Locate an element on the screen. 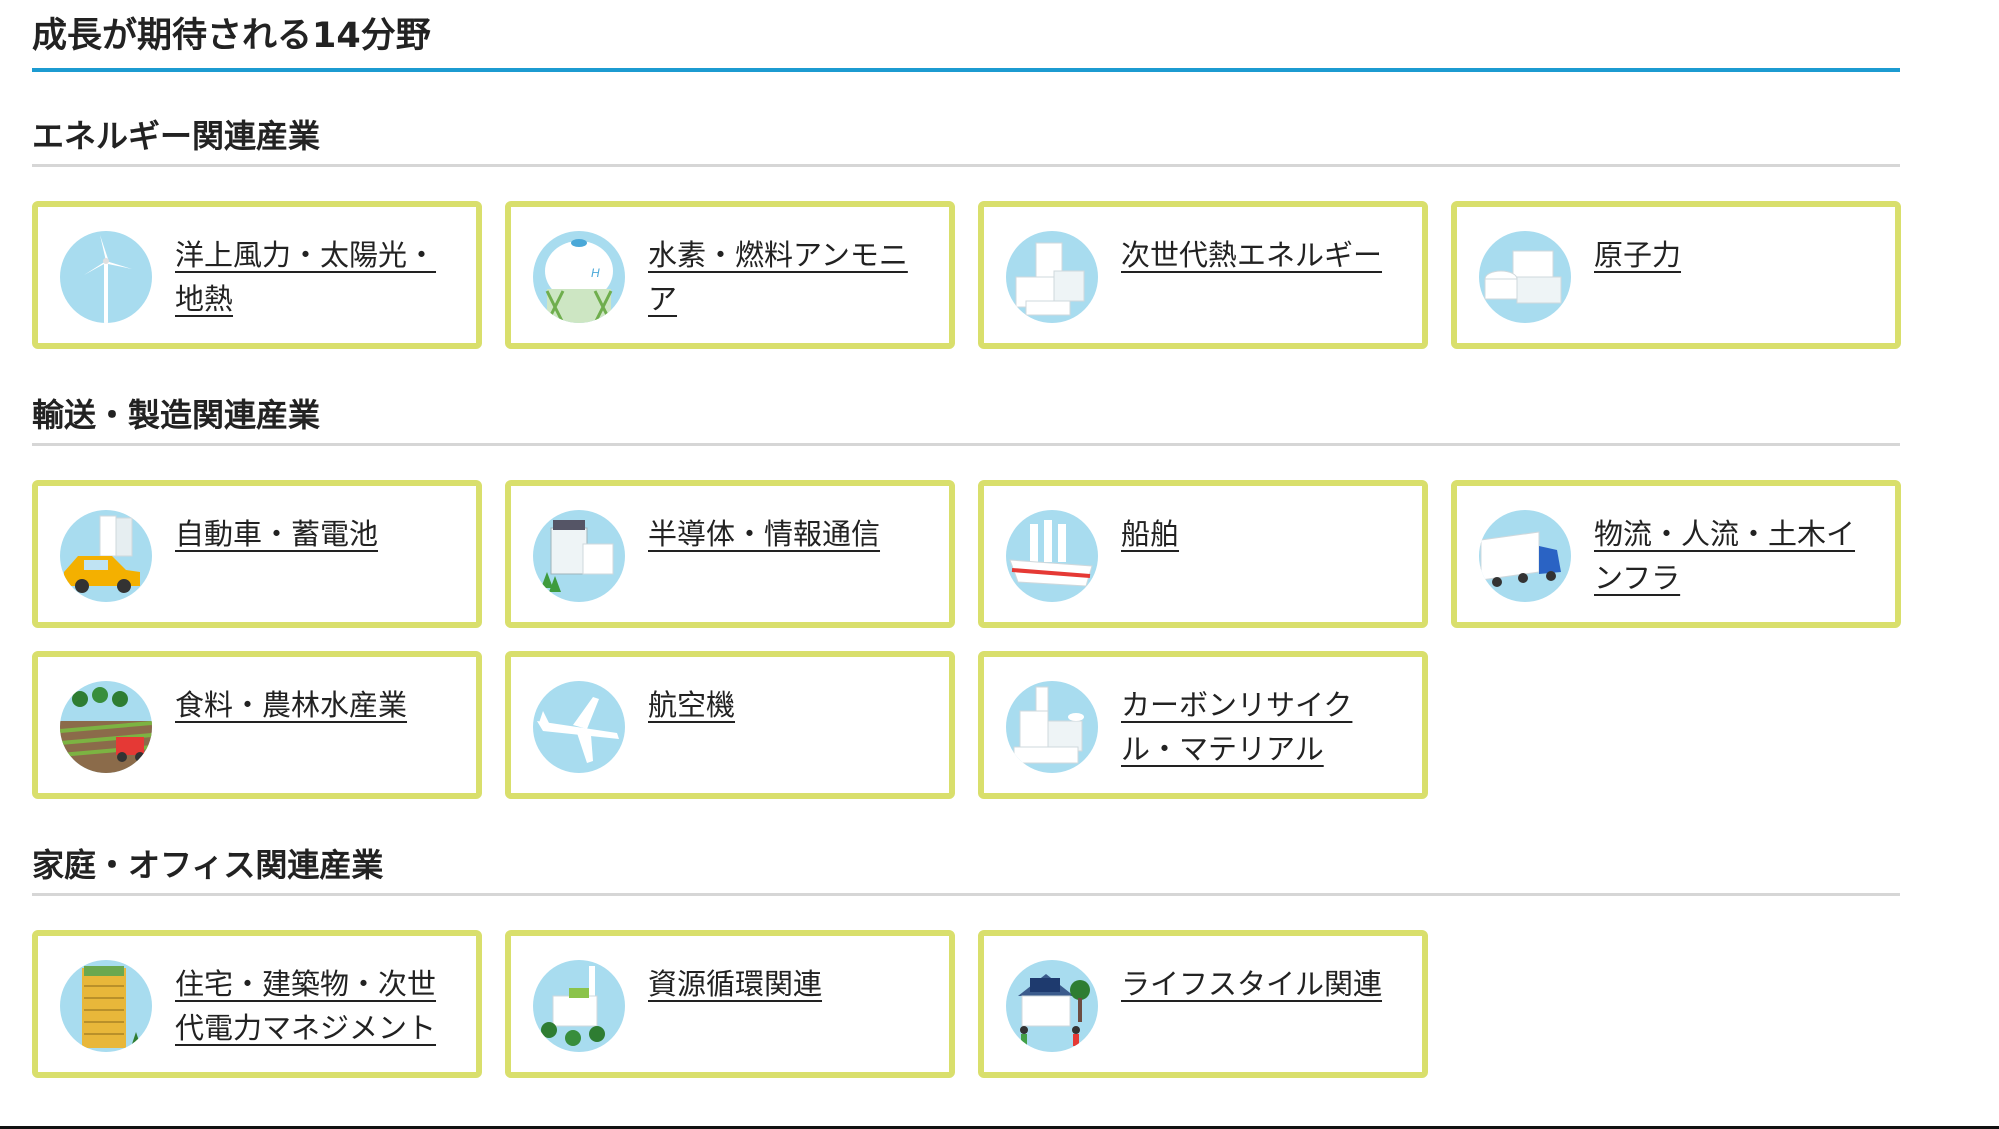 The width and height of the screenshot is (1999, 1129). card-carbon-recycle: カーボンリサイクル・マテリアル is located at coordinates (1203, 725).